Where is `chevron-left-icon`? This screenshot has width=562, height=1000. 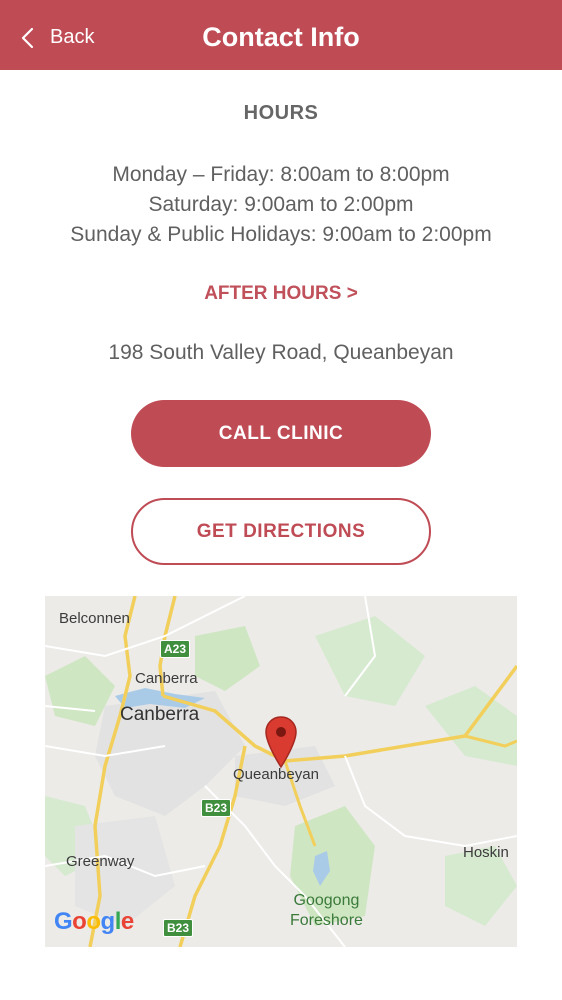
chevron-left-icon is located at coordinates (27, 37).